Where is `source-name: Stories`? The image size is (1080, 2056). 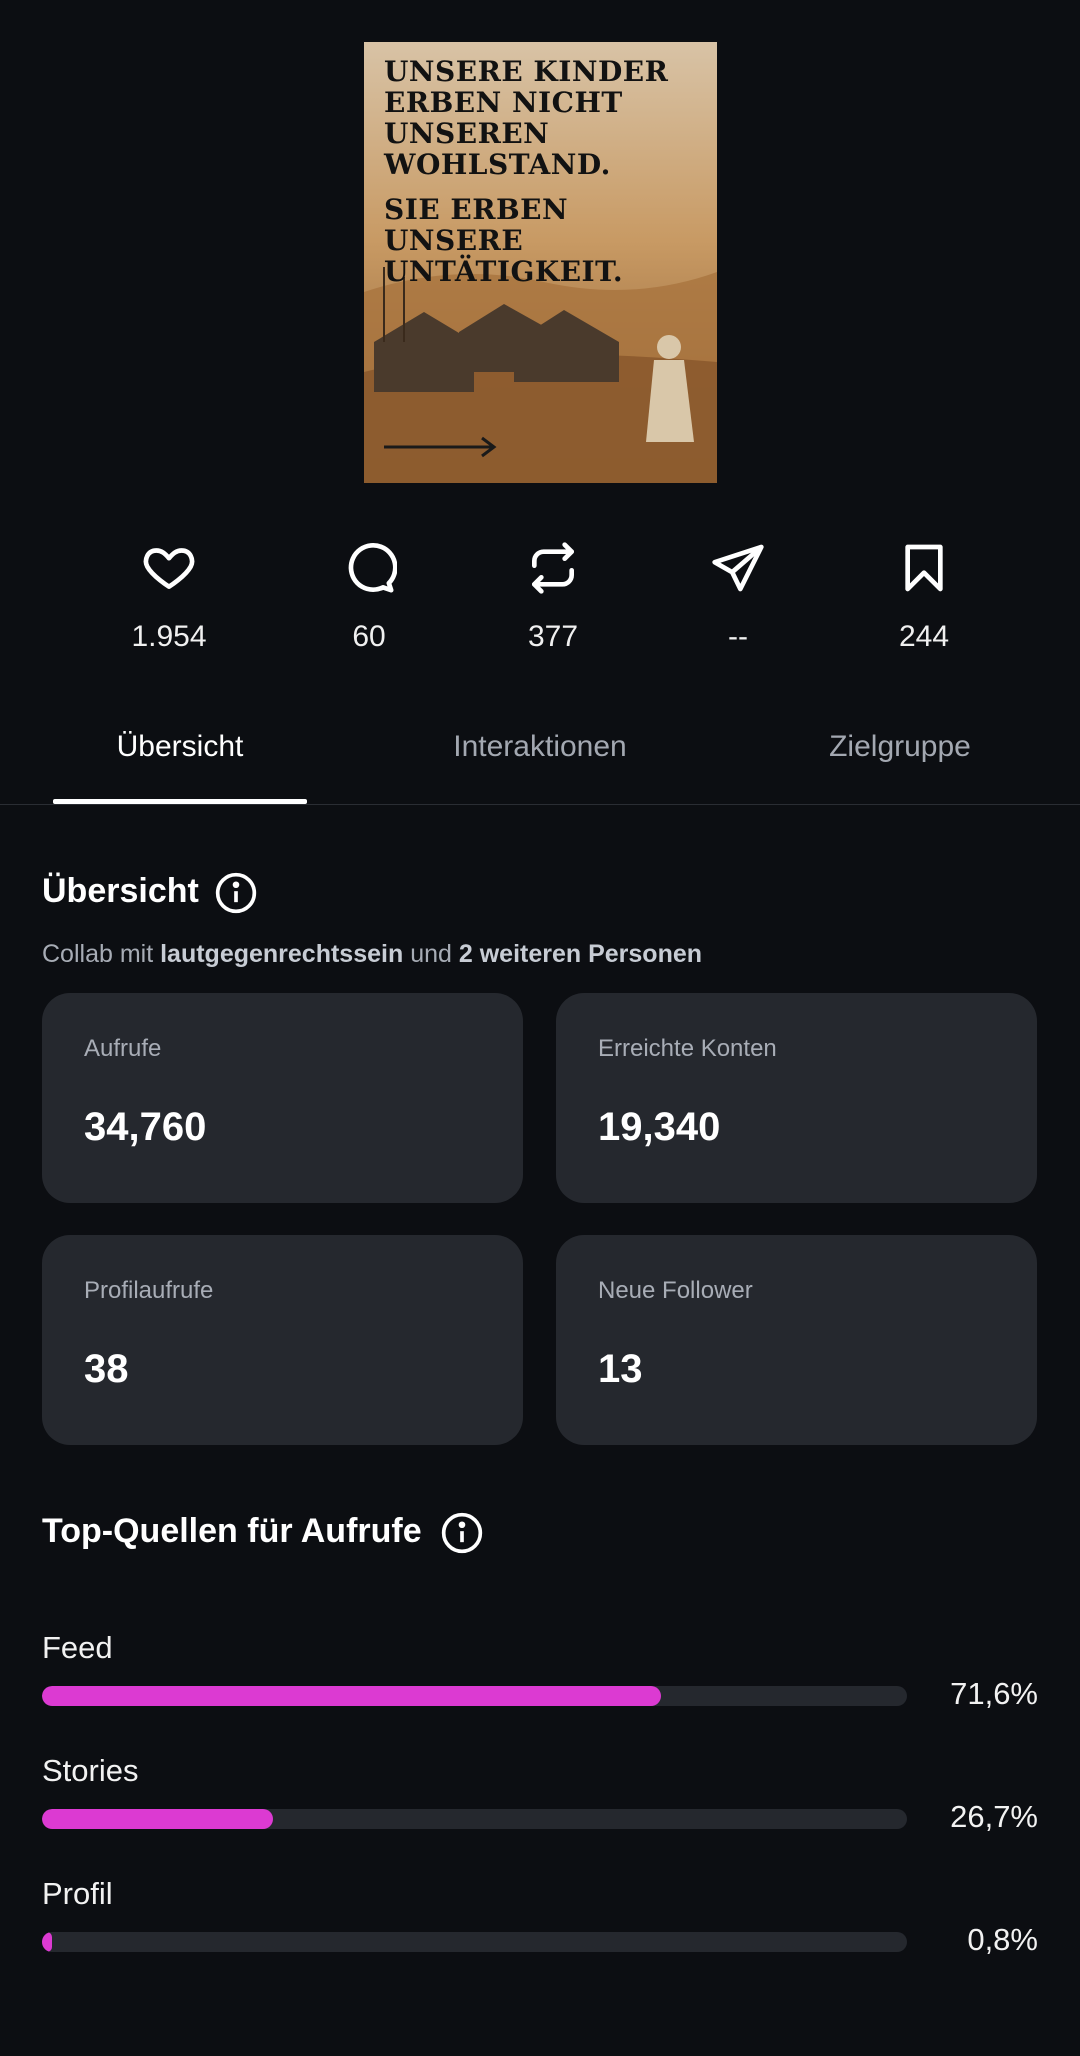
source-name: Stories is located at coordinates (90, 1770).